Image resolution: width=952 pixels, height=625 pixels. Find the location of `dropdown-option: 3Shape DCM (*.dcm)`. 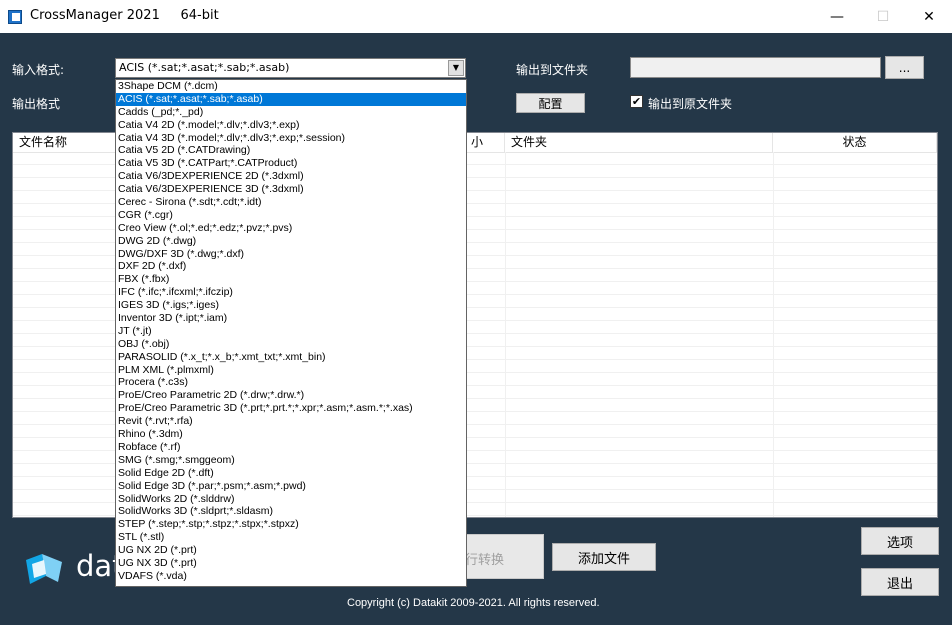

dropdown-option: 3Shape DCM (*.dcm) is located at coordinates (291, 86).